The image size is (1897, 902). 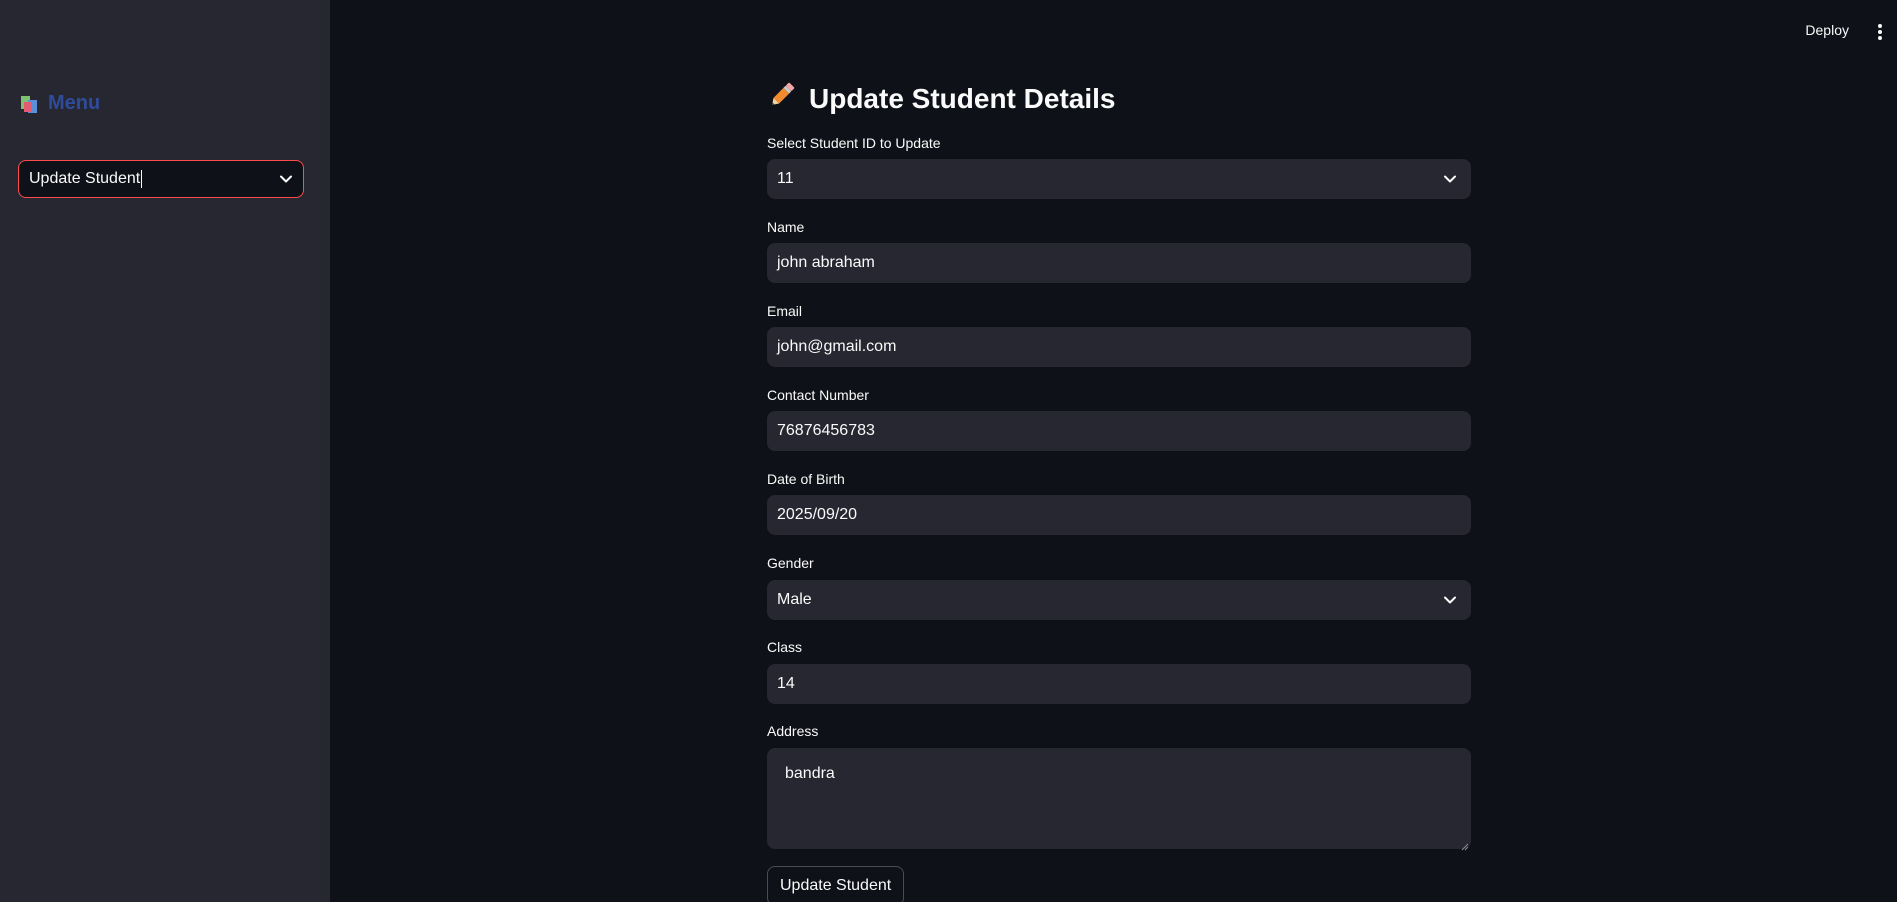 I want to click on page-title: Update Student Details, so click(x=941, y=98).